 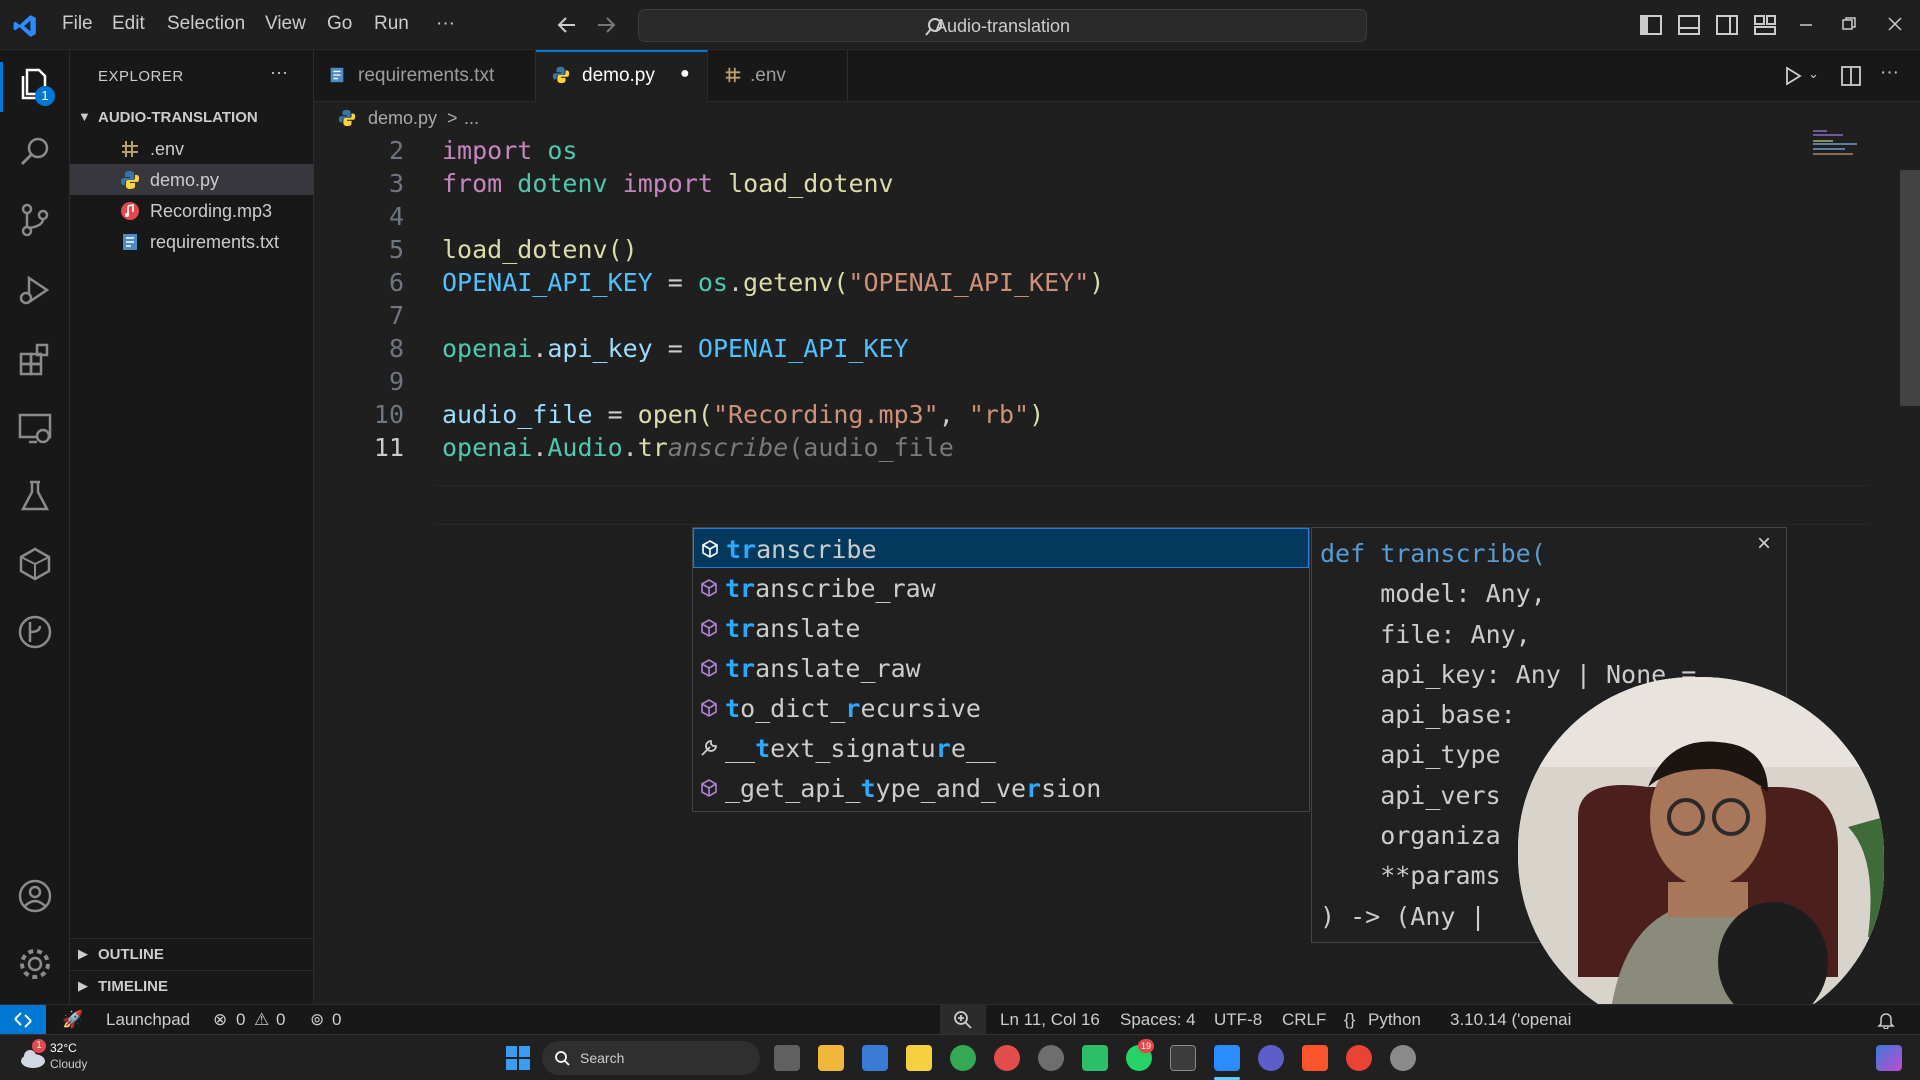 What do you see at coordinates (23, 1019) in the screenshot?
I see `remote-indicator` at bounding box center [23, 1019].